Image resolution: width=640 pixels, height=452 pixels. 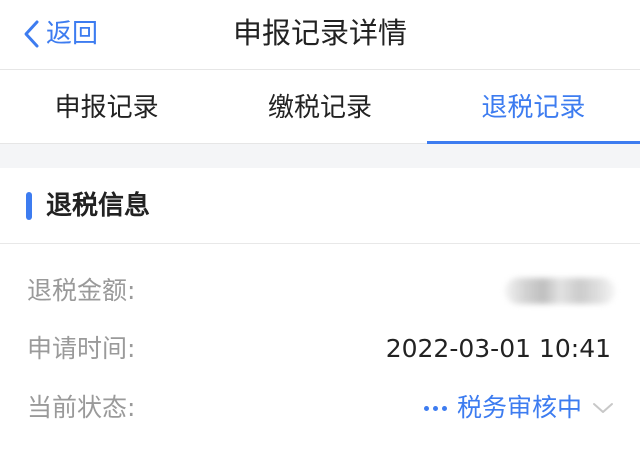 What do you see at coordinates (598, 408) in the screenshot?
I see `chevron-down-icon` at bounding box center [598, 408].